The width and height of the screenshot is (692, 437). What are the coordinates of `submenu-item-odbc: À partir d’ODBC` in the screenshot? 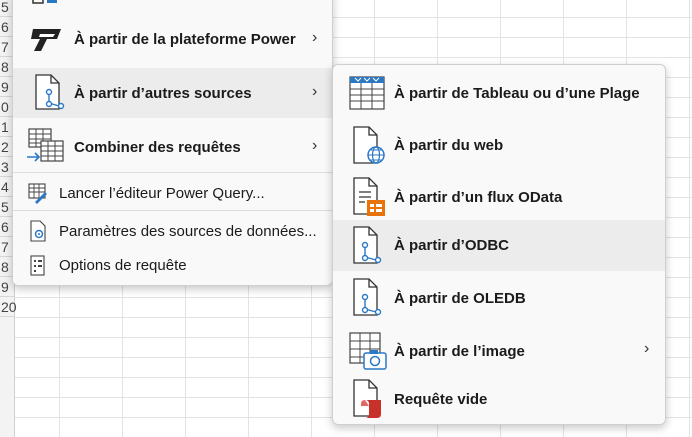 It's located at (499, 245).